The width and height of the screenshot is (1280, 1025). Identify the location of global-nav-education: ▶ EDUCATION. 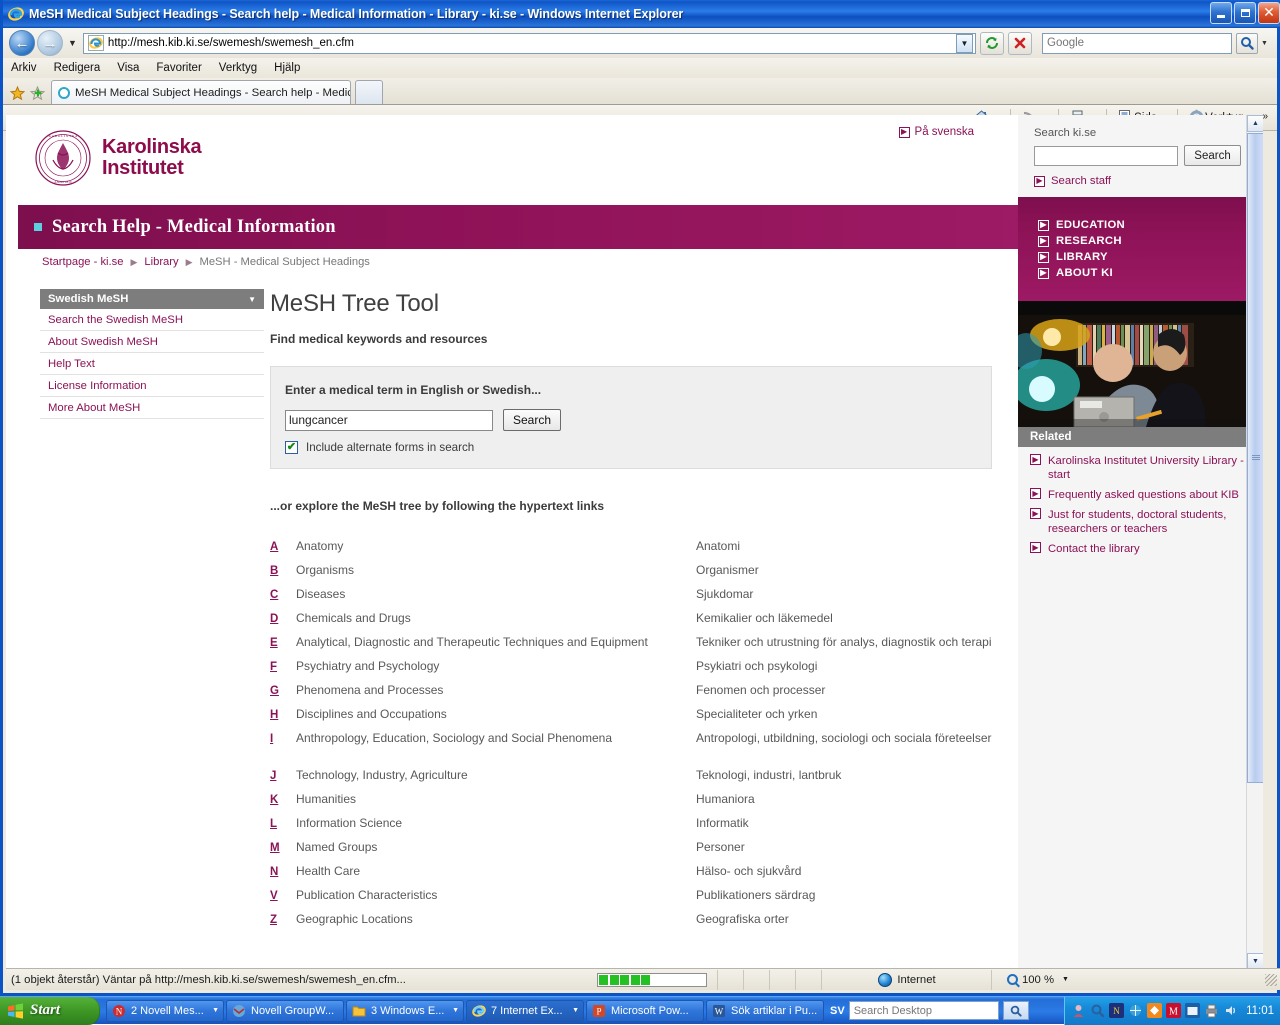
(1148, 225).